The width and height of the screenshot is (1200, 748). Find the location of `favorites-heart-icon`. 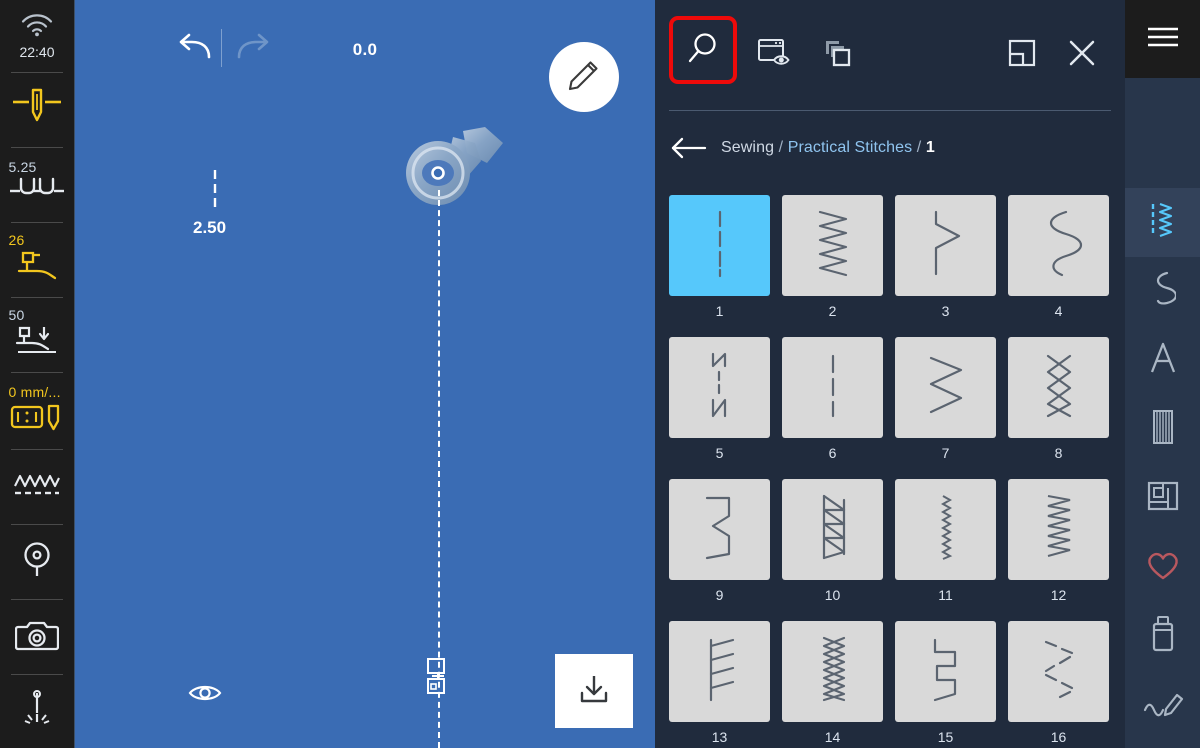

favorites-heart-icon is located at coordinates (1163, 567).